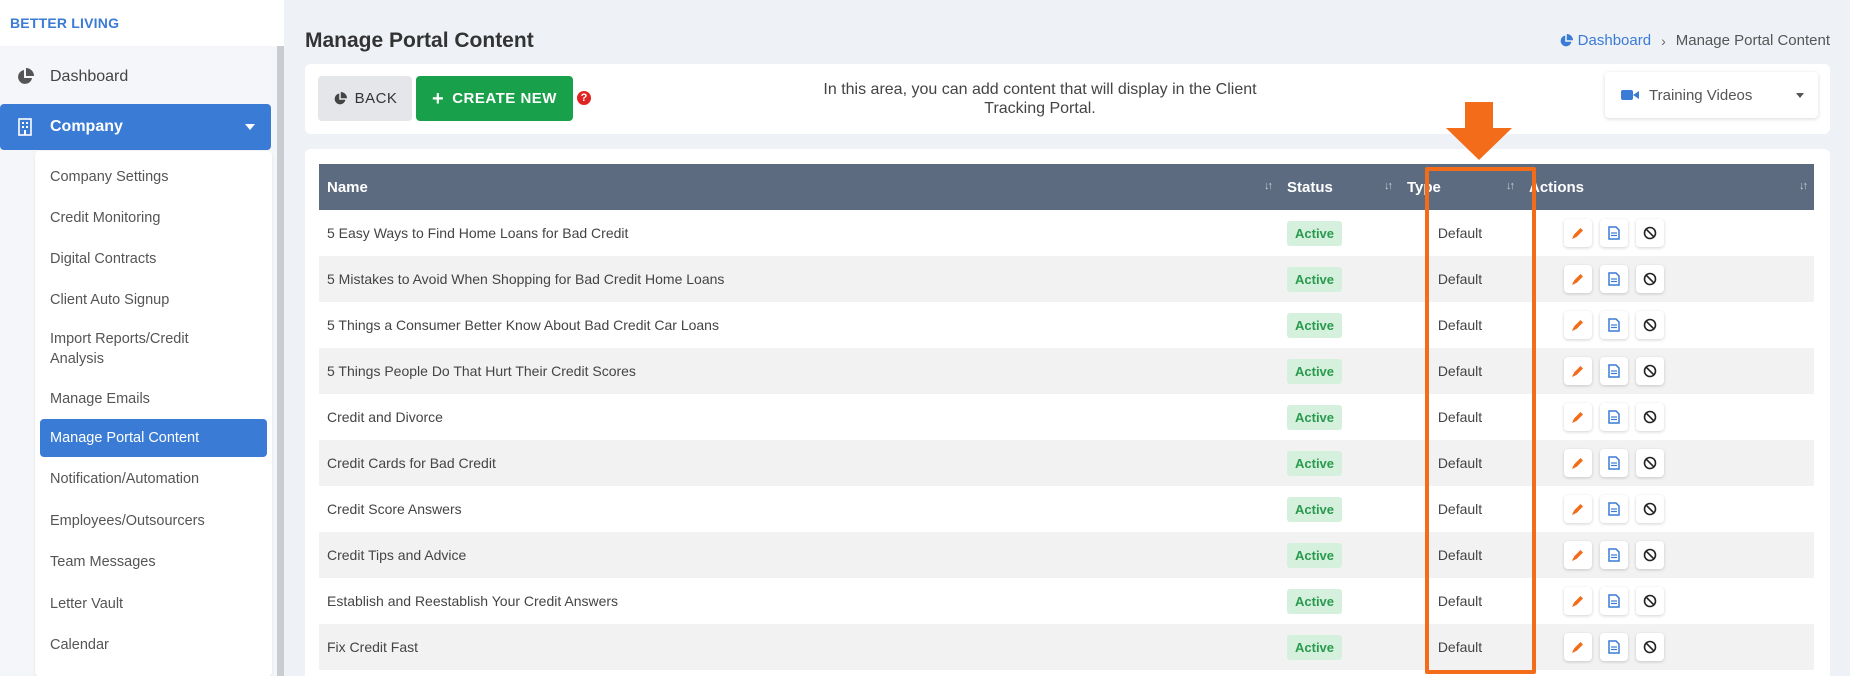 The height and width of the screenshot is (676, 1850). Describe the element at coordinates (153, 398) in the screenshot. I see `submenu-item-manage-emails: Manage Emails` at that location.